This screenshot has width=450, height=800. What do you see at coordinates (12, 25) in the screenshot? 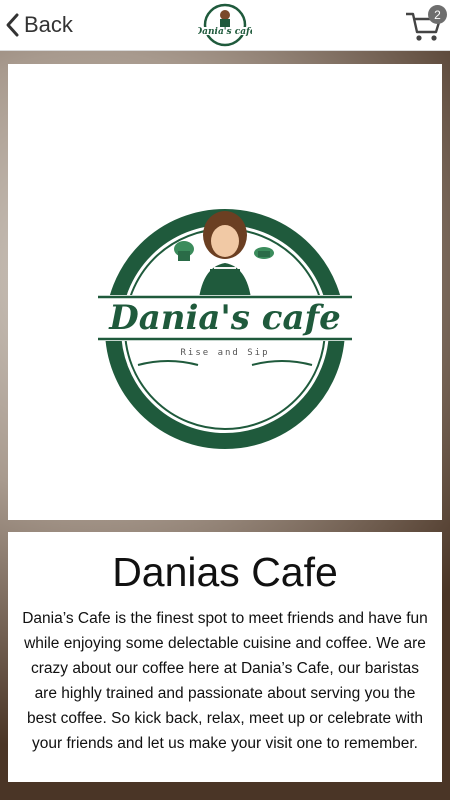
I see `chevron-left-icon` at bounding box center [12, 25].